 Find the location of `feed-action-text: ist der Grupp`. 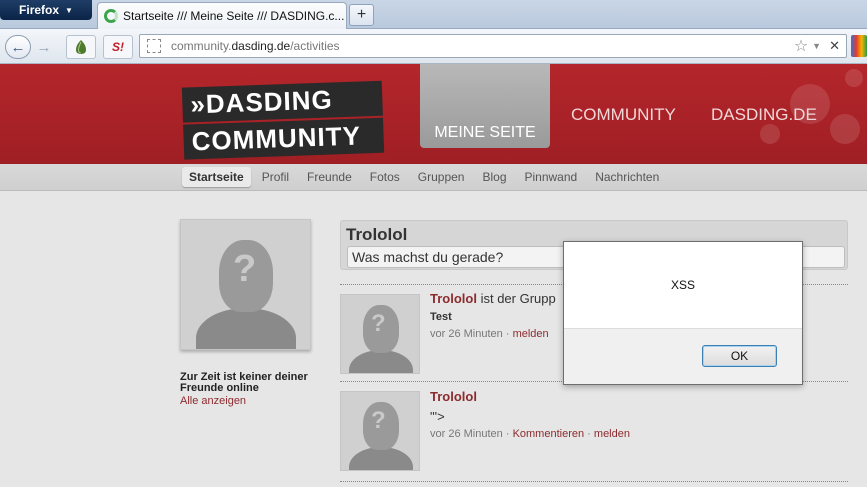

feed-action-text: ist der Grupp is located at coordinates (518, 298).